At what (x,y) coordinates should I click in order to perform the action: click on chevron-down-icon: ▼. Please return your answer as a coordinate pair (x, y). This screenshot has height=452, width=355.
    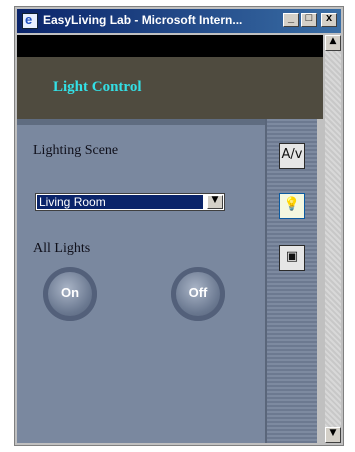
    Looking at the image, I should click on (215, 200).